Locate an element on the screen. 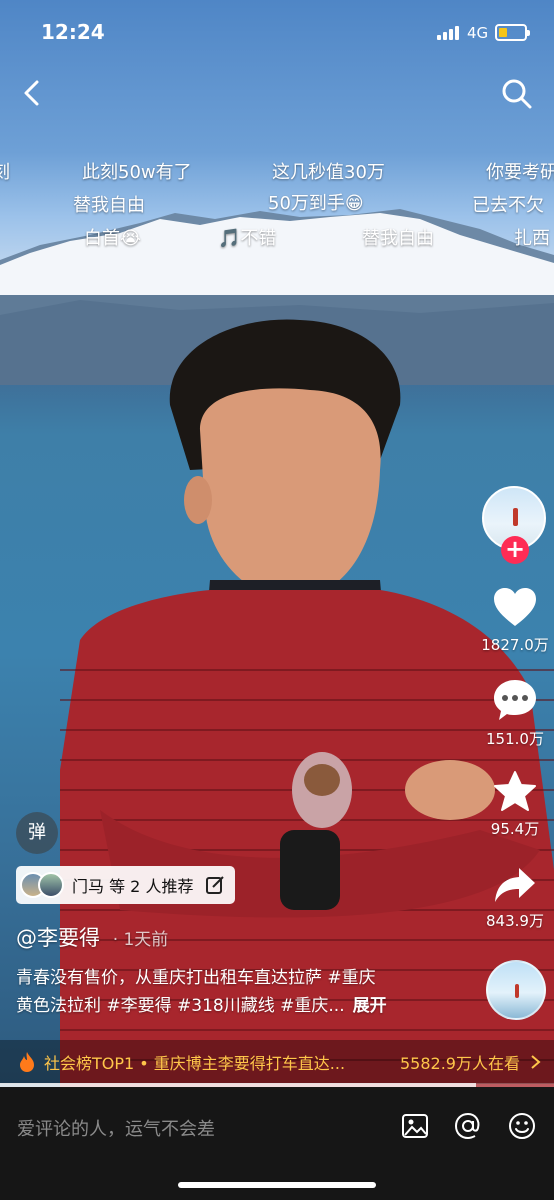 This screenshot has height=1200, width=554. danmaku-item: 刻 is located at coordinates (5, 172).